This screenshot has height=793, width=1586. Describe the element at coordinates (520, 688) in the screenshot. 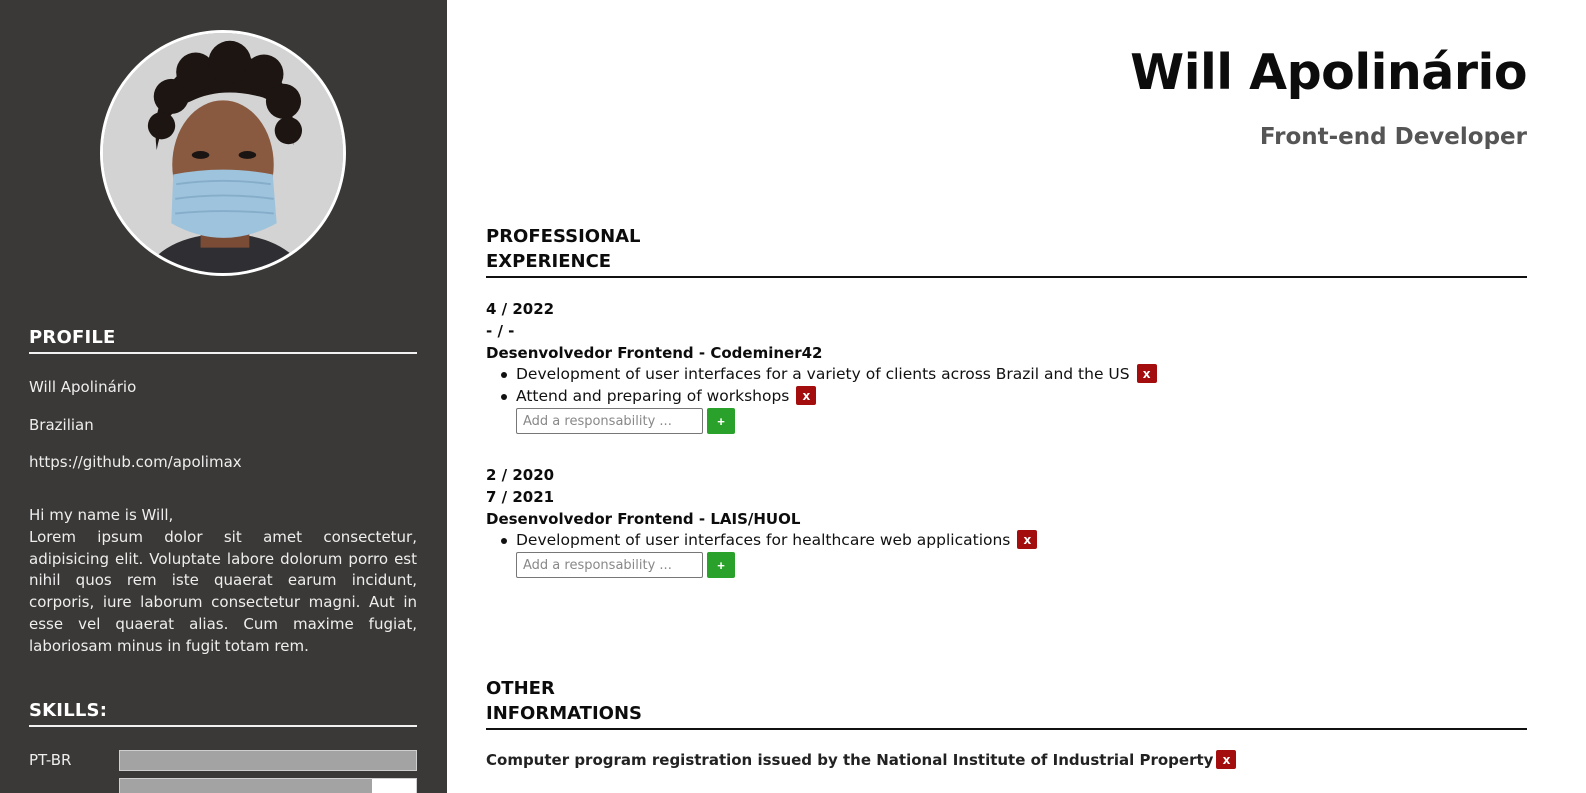

I see `other-heading-line1: OTHER` at that location.